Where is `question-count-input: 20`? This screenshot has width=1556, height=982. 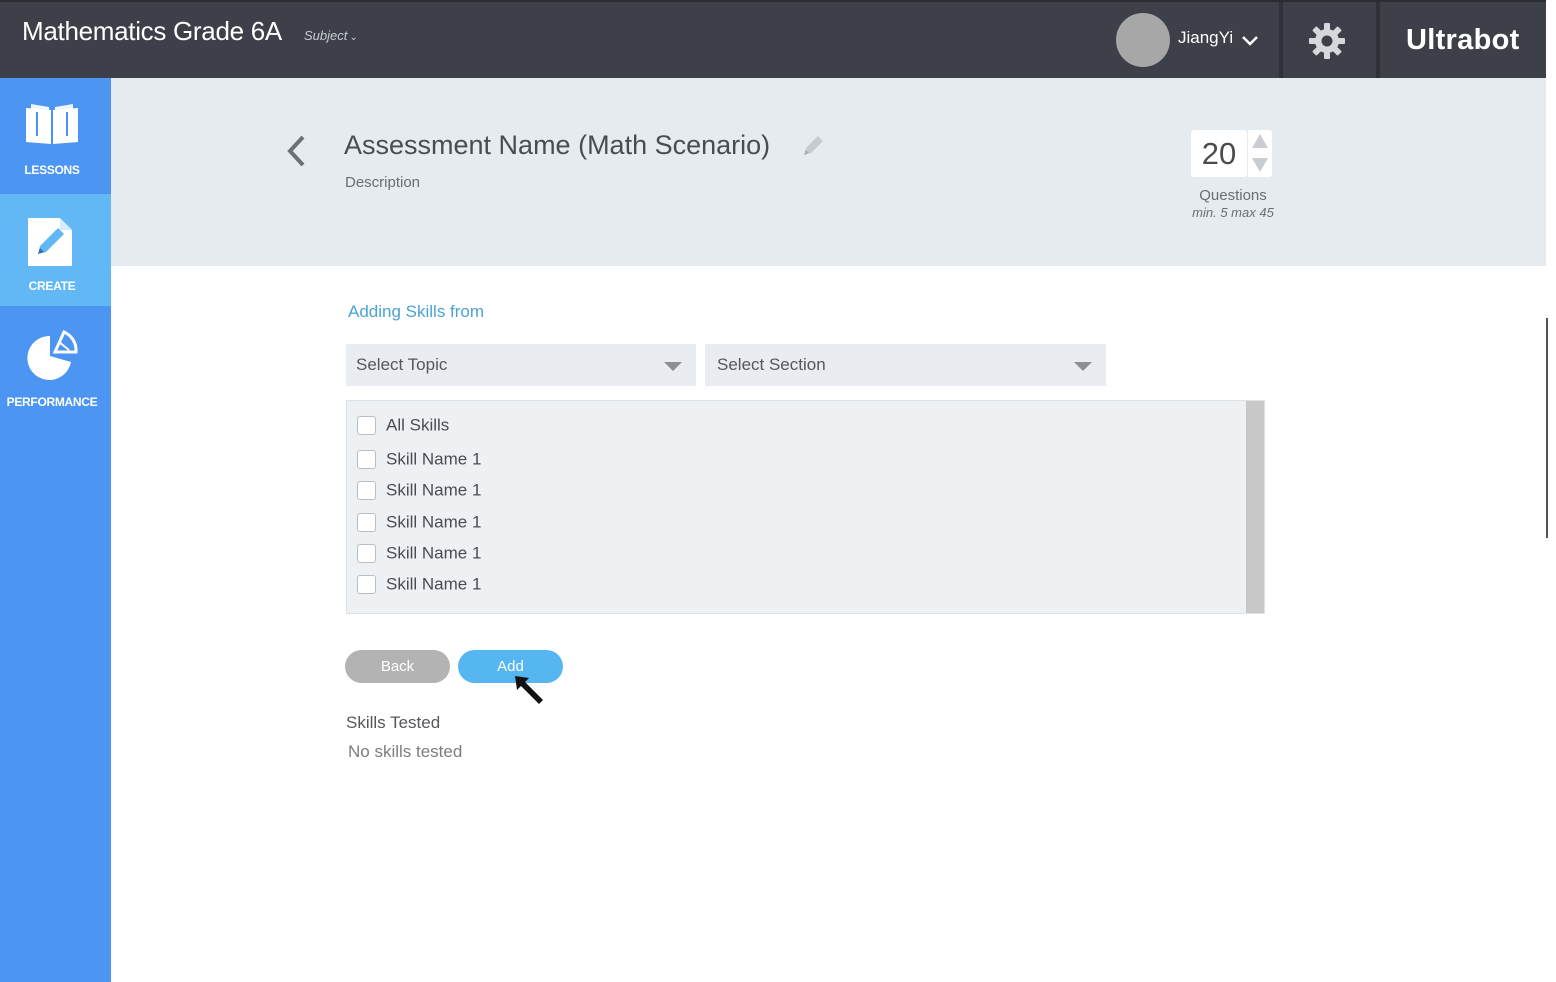
question-count-input: 20 is located at coordinates (1219, 153).